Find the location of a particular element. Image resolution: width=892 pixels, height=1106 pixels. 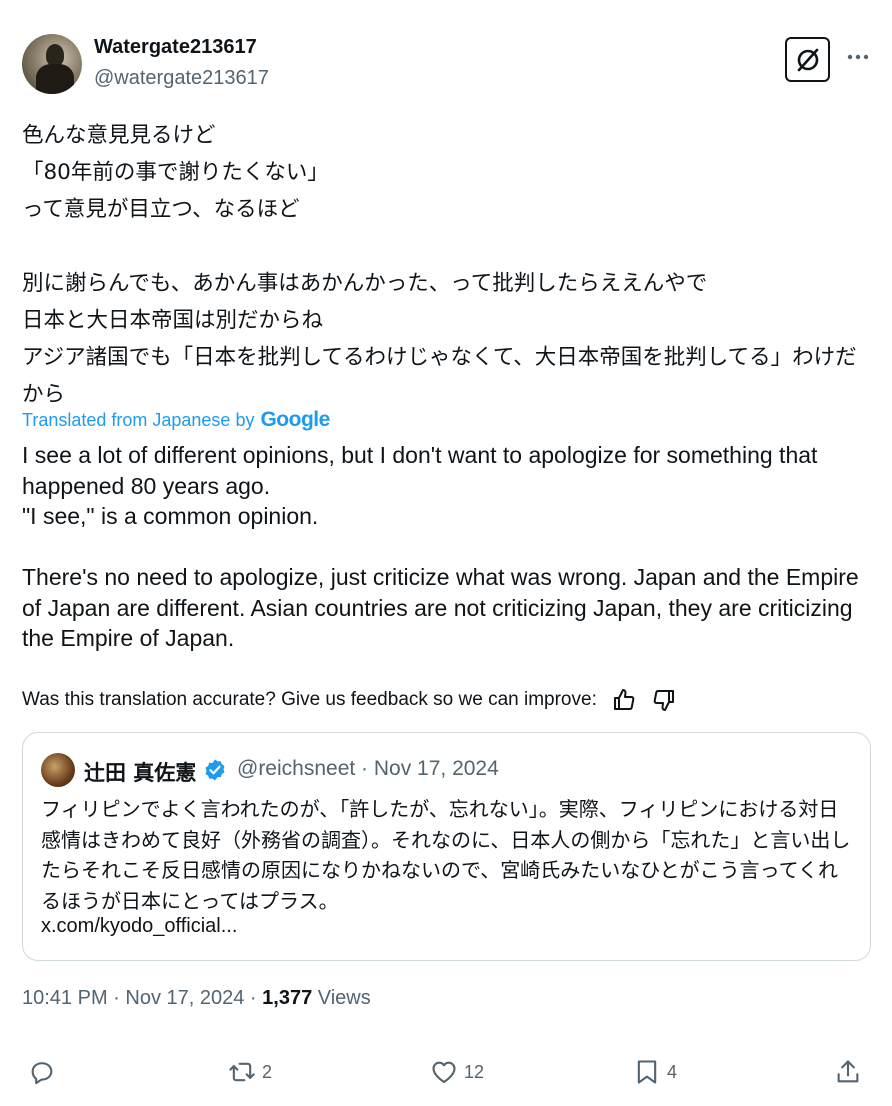

more-options-button is located at coordinates (858, 57).